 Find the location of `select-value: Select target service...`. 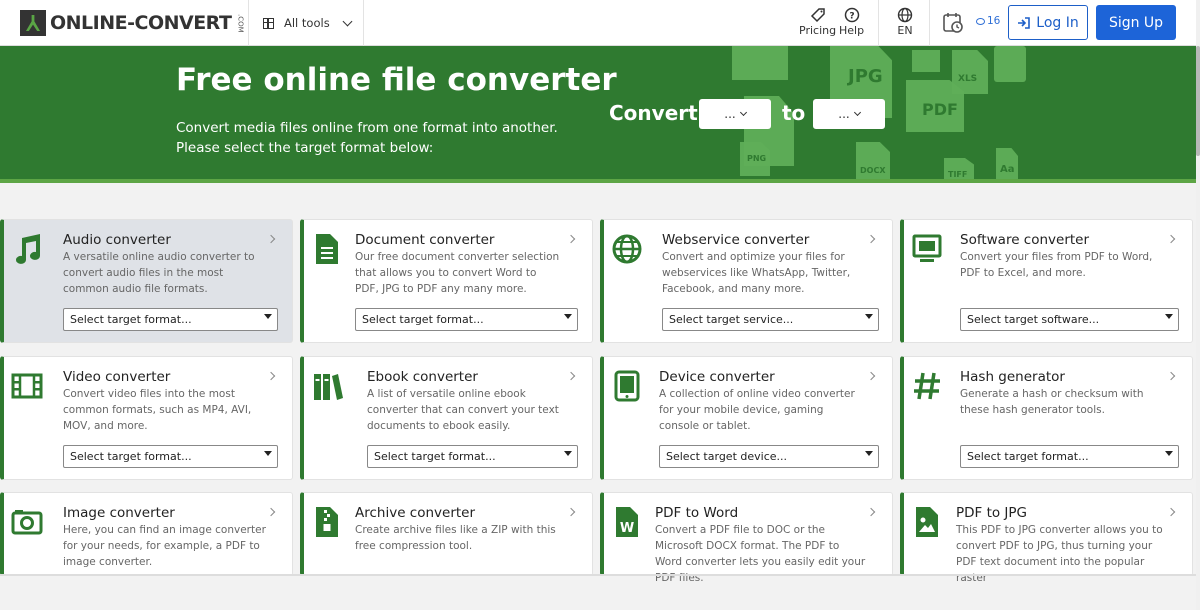

select-value: Select target service... is located at coordinates (731, 319).